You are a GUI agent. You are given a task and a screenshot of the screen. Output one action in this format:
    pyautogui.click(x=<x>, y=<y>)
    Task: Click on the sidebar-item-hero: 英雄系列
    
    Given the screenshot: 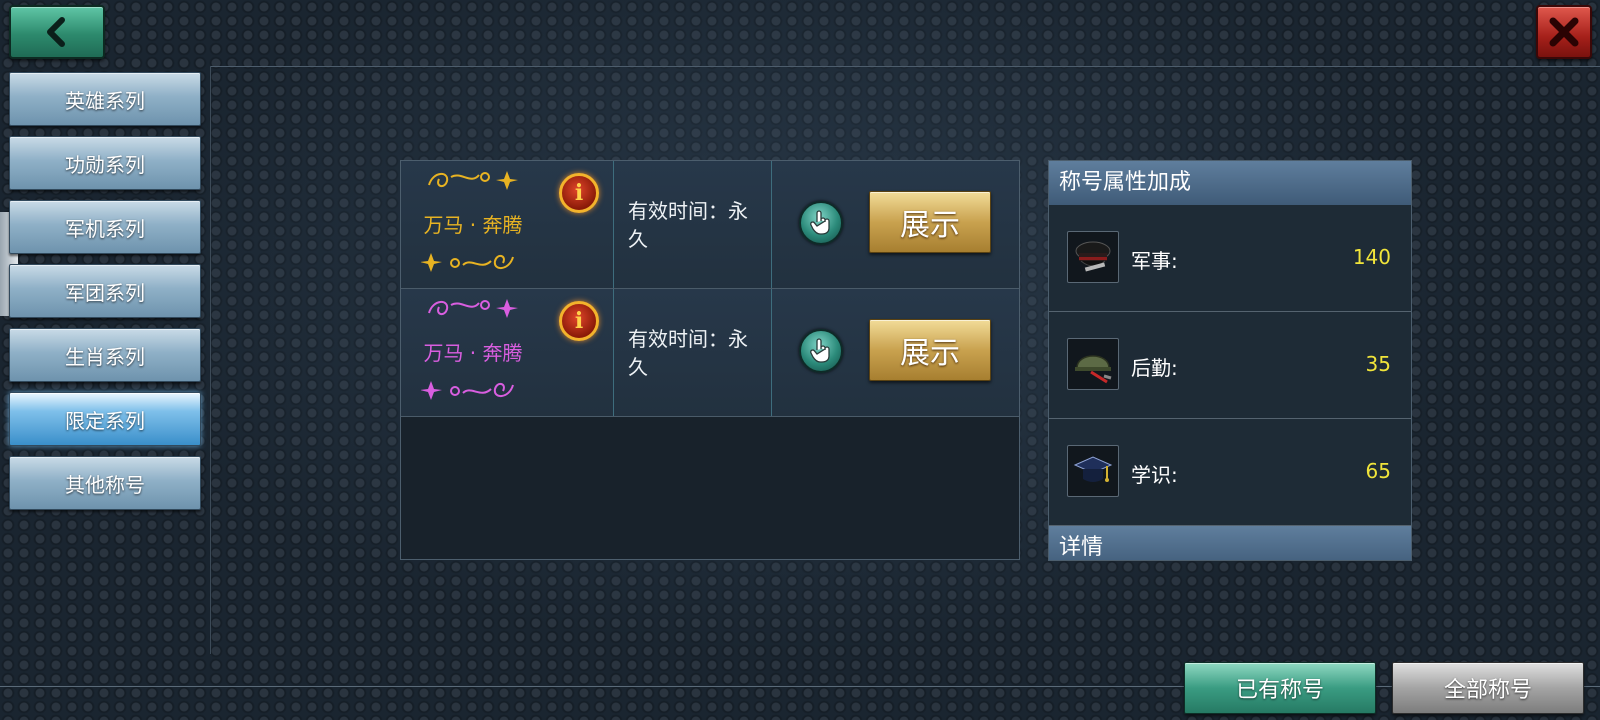 What is the action you would take?
    pyautogui.click(x=105, y=99)
    